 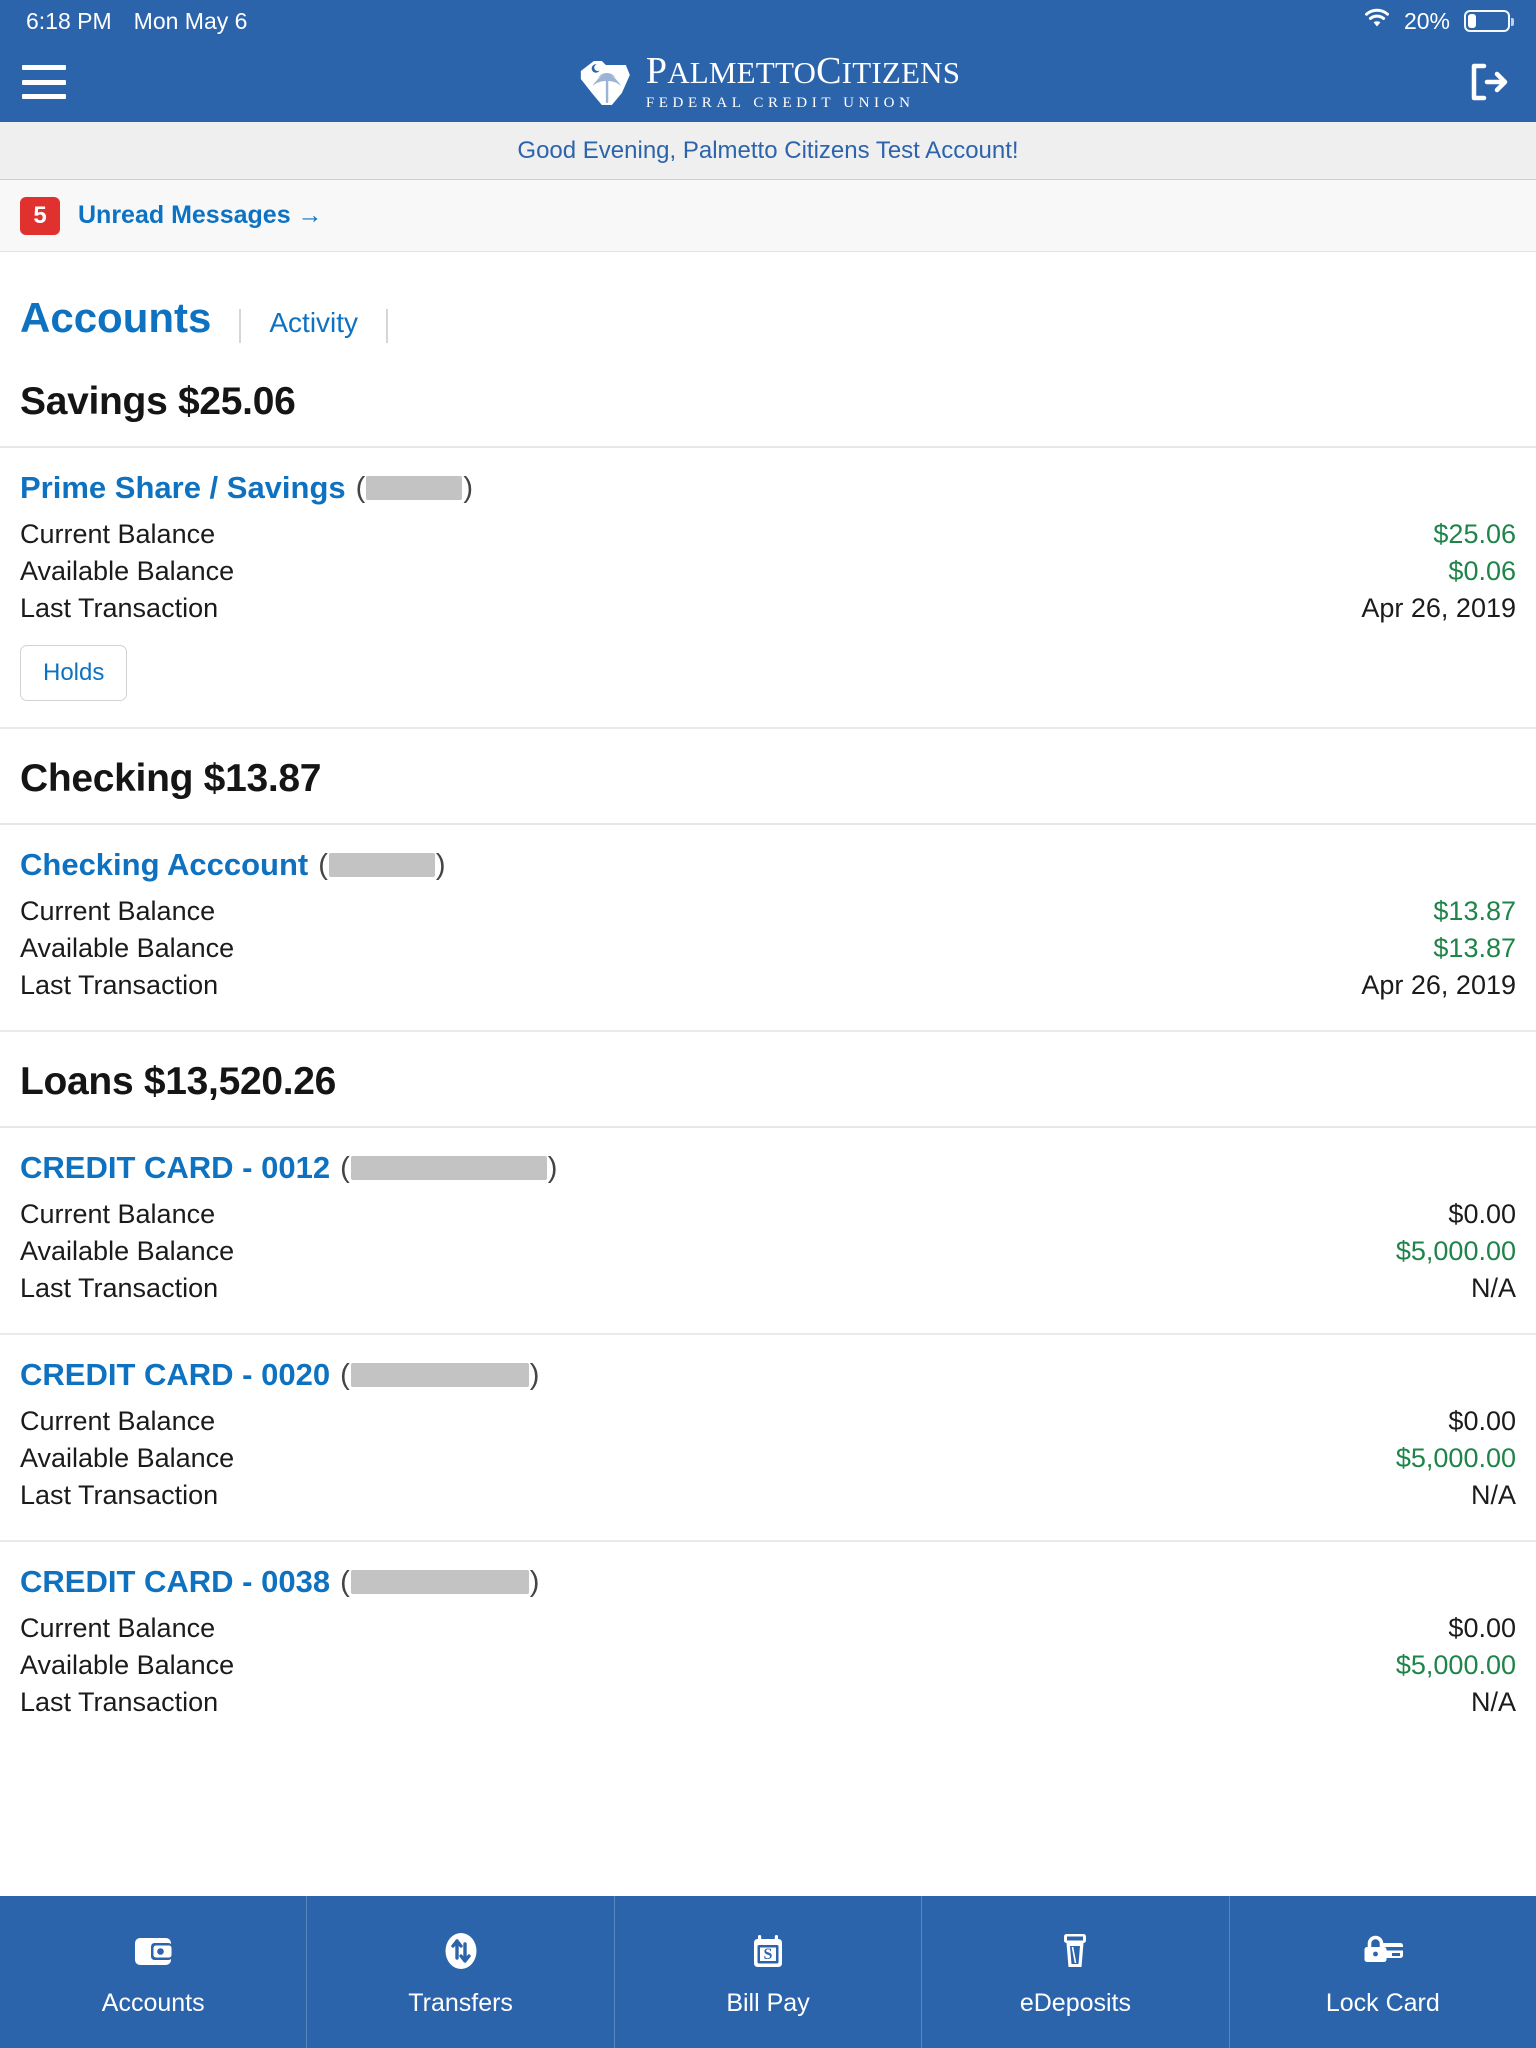 I want to click on app-header: PALMETTOCITIZENS FEDERAL CREDIT UNION, so click(x=768, y=82).